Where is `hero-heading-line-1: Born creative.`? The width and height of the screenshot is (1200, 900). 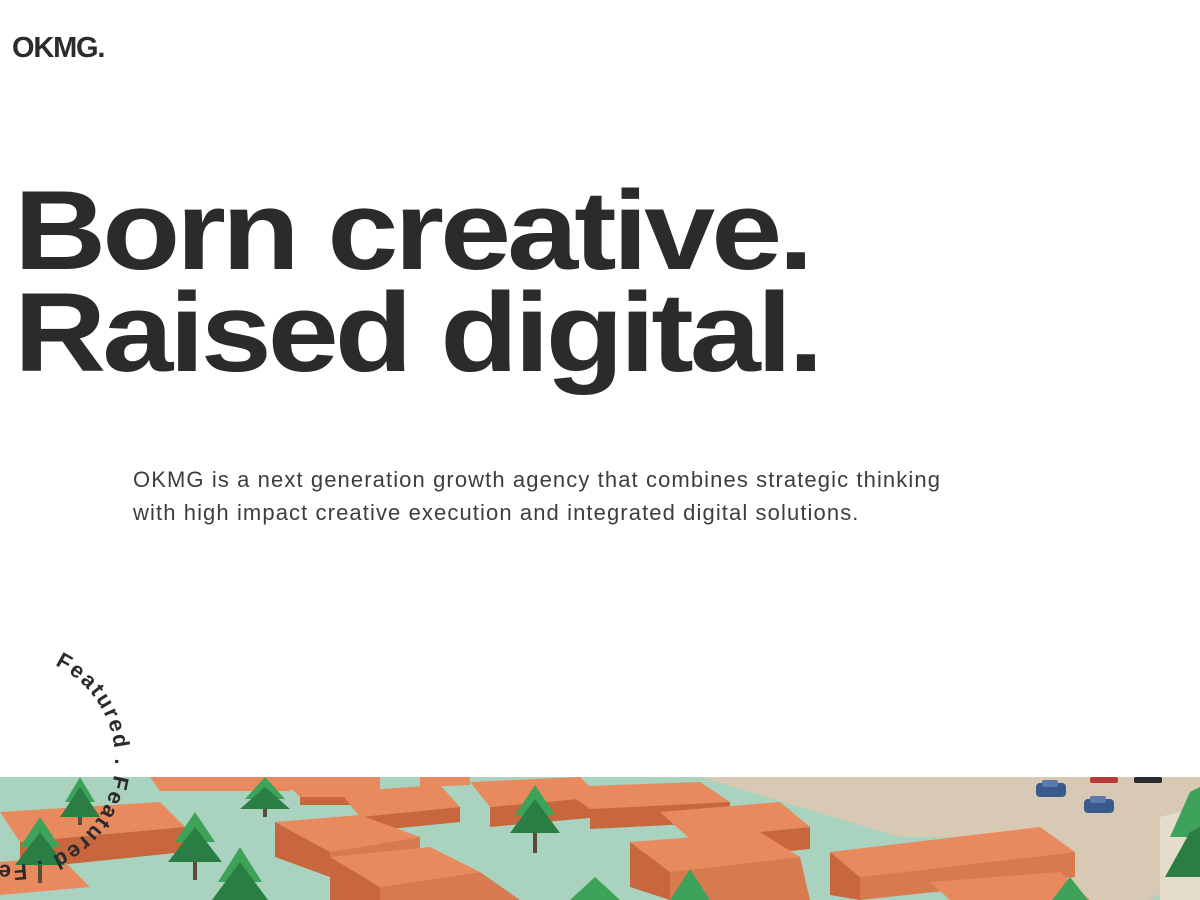 hero-heading-line-1: Born creative. is located at coordinates (414, 230).